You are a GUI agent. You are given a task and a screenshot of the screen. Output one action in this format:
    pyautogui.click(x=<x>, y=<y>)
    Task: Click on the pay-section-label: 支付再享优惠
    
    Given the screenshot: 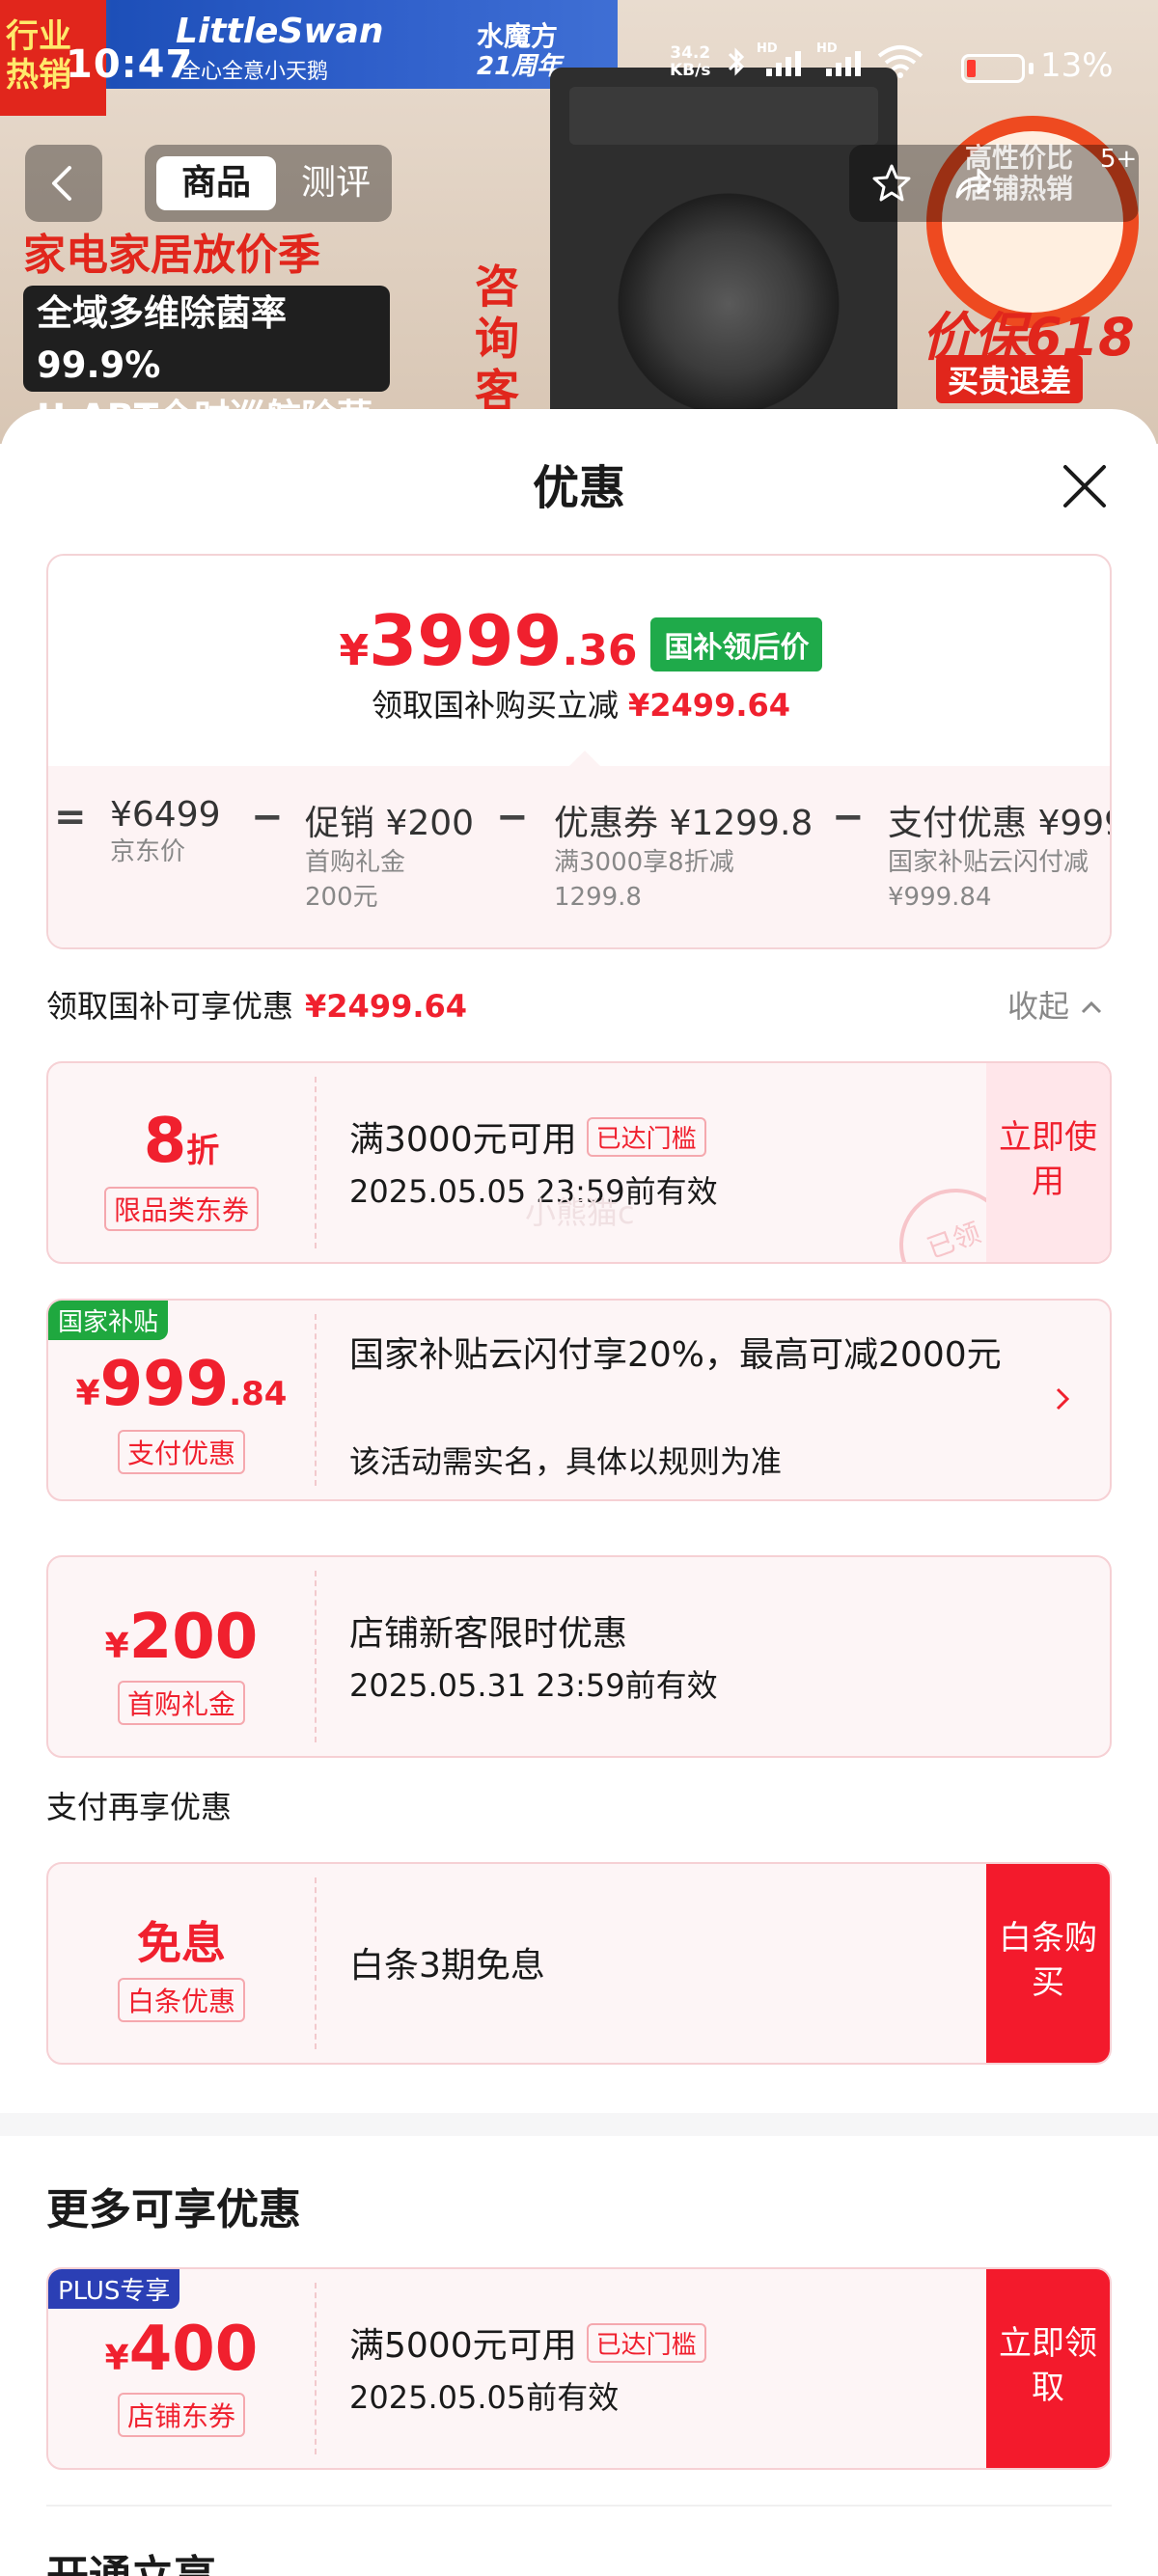 What is the action you would take?
    pyautogui.click(x=139, y=1807)
    